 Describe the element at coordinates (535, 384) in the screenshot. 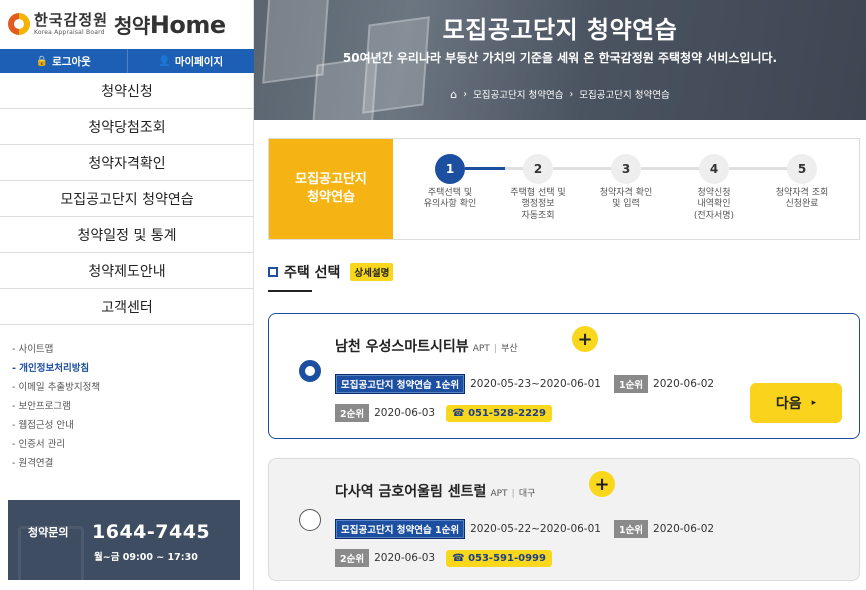

I see `practice-dates: 2020-05-23~2020-06-01` at that location.